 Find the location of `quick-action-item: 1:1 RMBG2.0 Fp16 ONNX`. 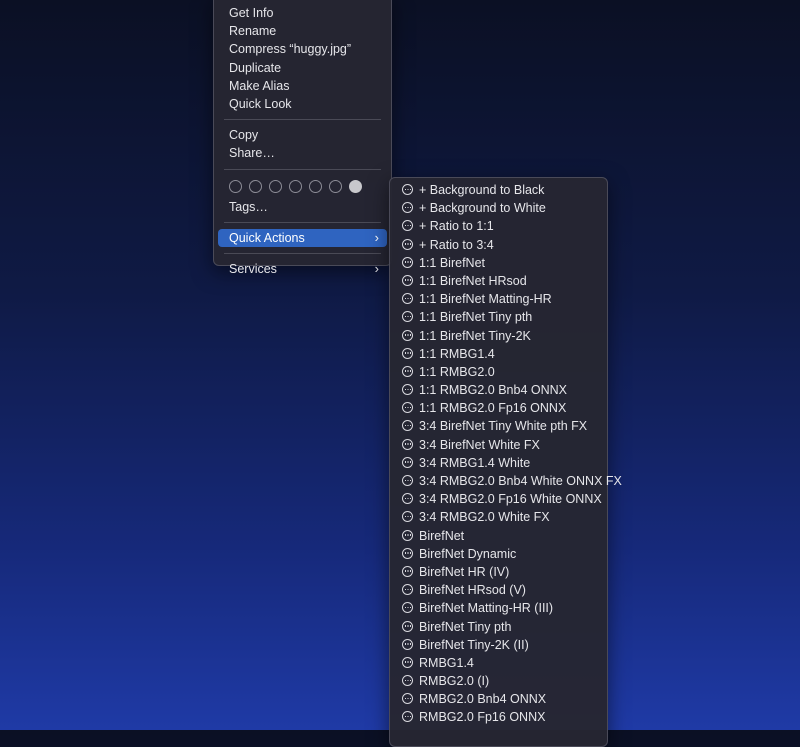

quick-action-item: 1:1 RMBG2.0 Fp16 ONNX is located at coordinates (498, 408).